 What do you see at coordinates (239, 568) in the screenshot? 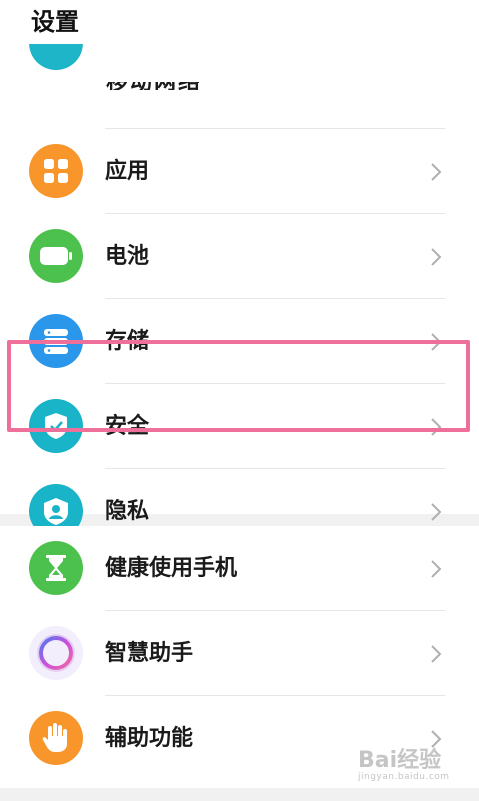
I see `settings-item-digital-balance: 健康使用手机` at bounding box center [239, 568].